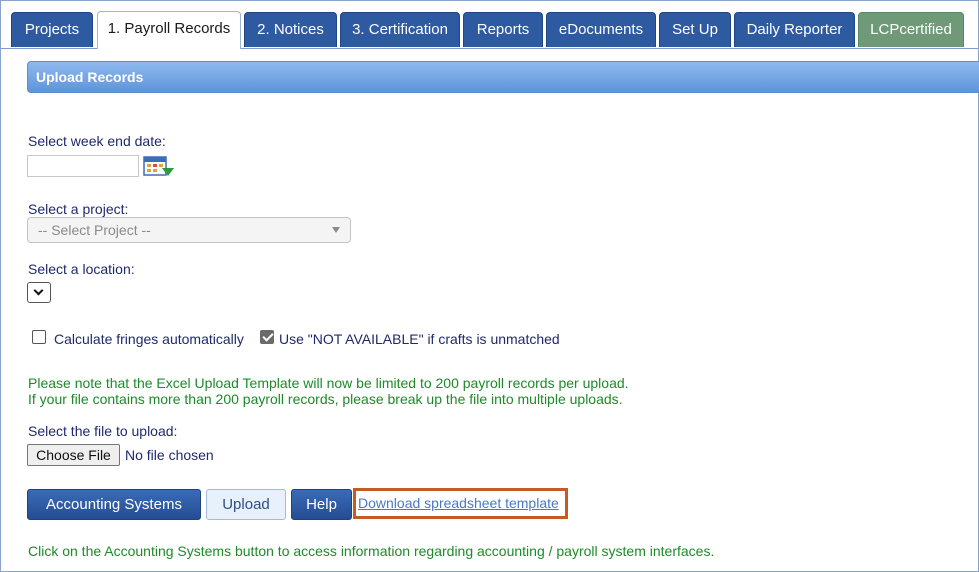  I want to click on location-select, so click(39, 292).